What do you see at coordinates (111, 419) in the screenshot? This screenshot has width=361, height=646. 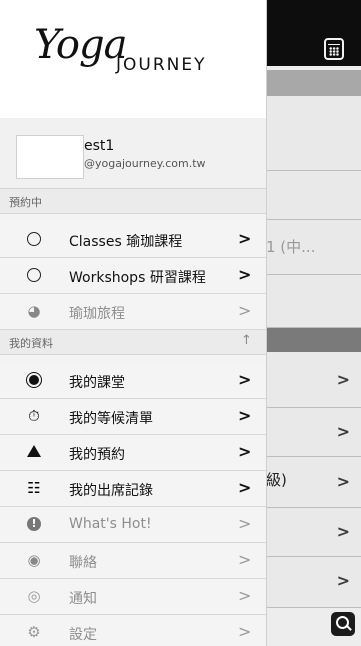 I see `menu-item-label: 我的等候清單` at bounding box center [111, 419].